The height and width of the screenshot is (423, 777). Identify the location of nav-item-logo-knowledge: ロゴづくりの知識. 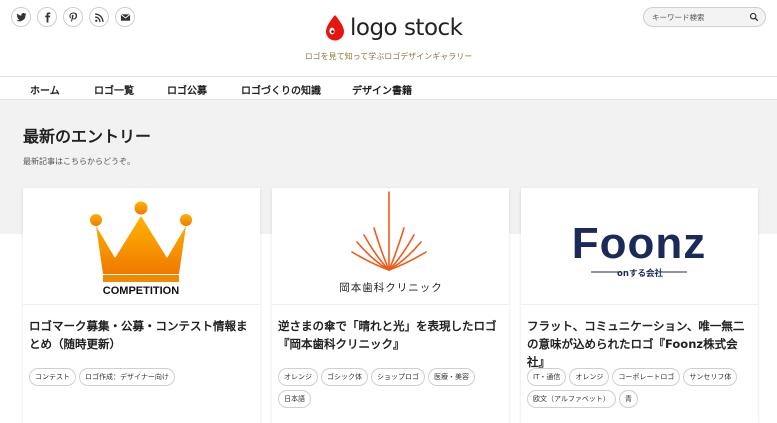
(281, 89).